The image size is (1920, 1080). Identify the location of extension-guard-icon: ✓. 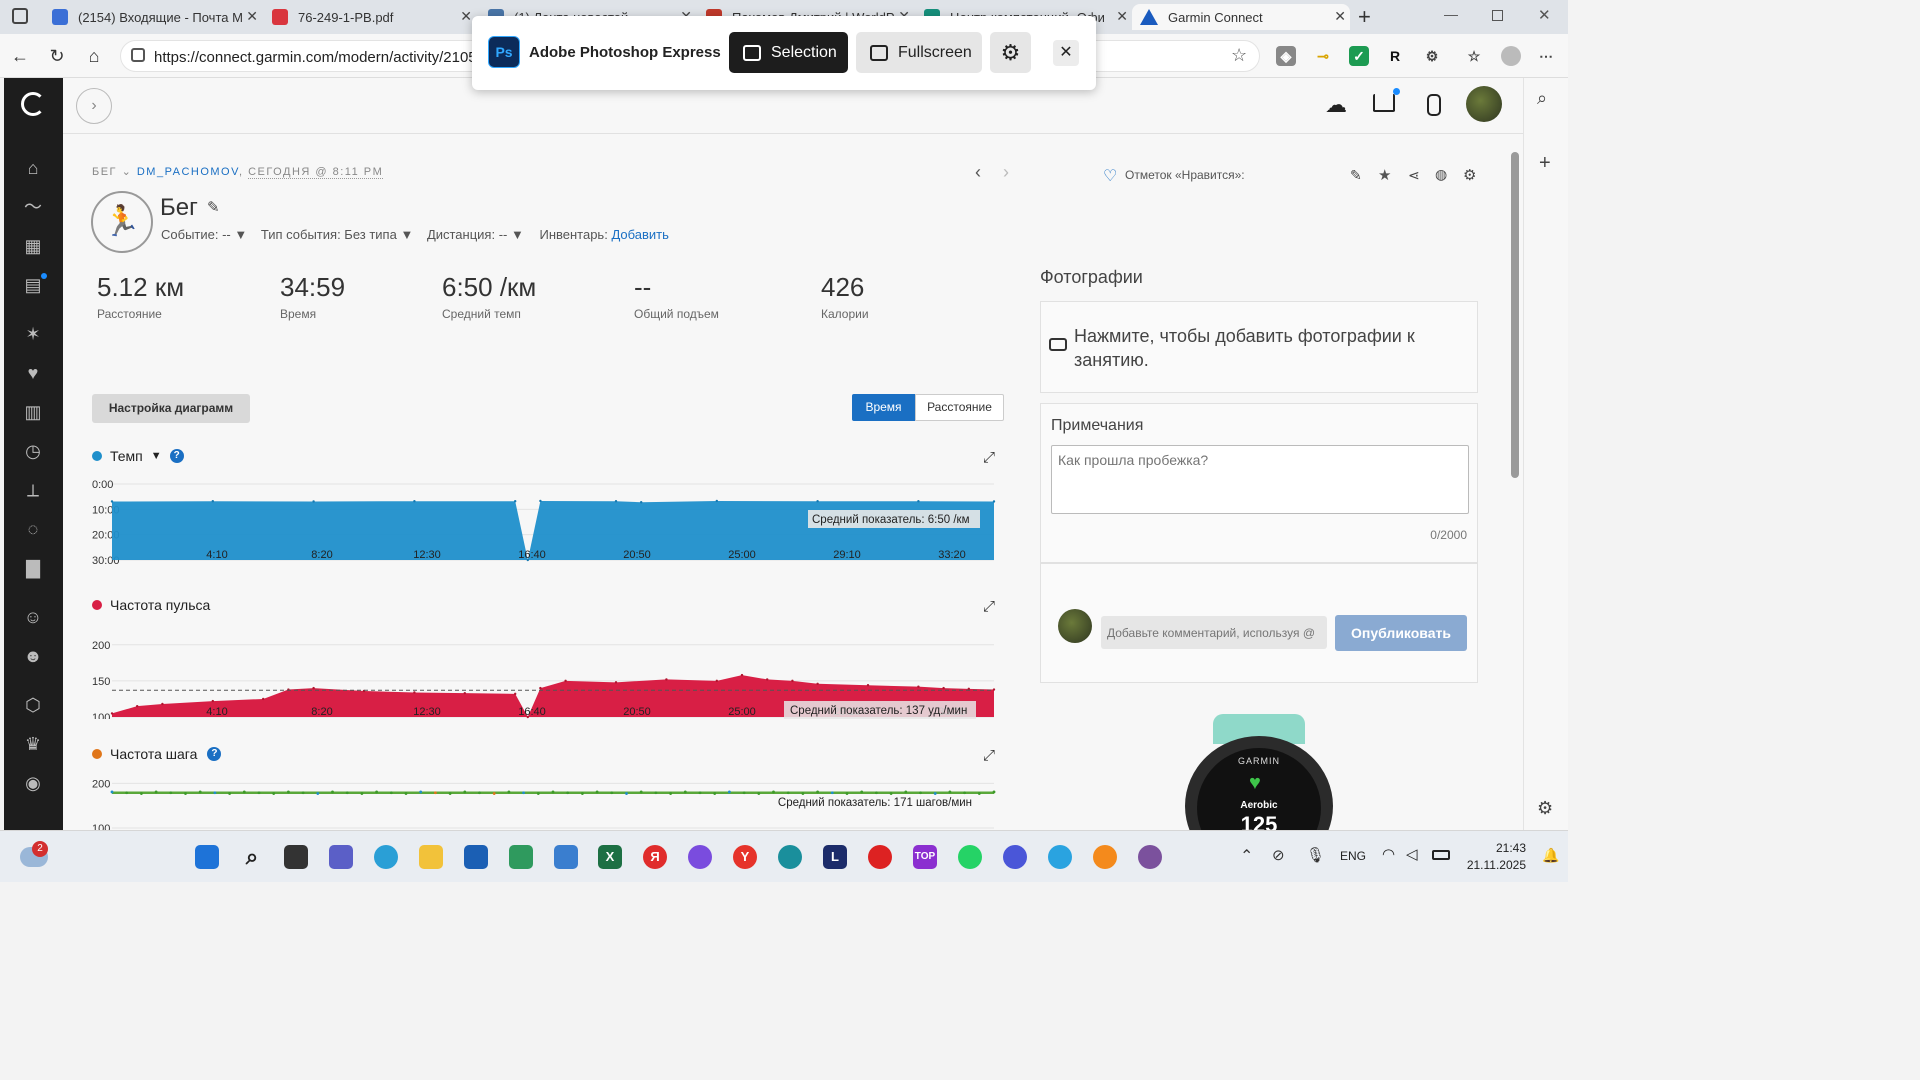
(1359, 56).